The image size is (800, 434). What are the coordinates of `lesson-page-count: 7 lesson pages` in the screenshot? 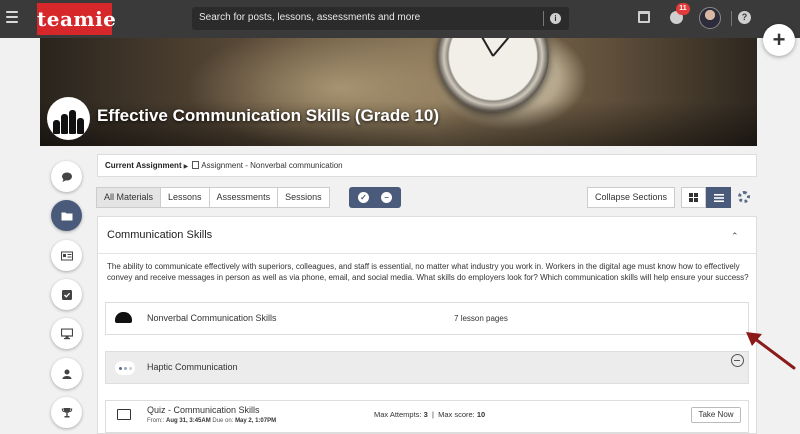 It's located at (481, 318).